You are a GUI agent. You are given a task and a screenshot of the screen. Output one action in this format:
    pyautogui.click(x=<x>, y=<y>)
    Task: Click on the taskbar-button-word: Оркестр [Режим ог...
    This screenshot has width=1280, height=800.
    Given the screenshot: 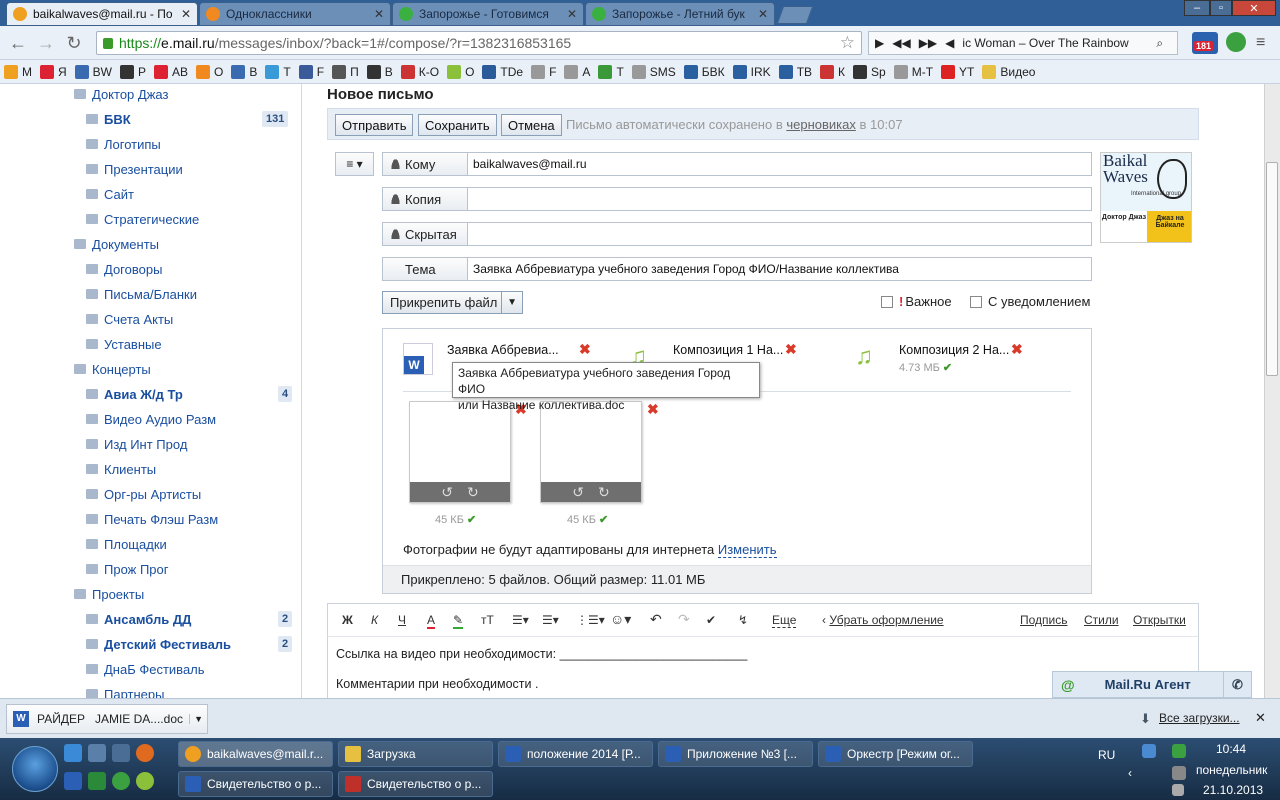 What is the action you would take?
    pyautogui.click(x=895, y=754)
    